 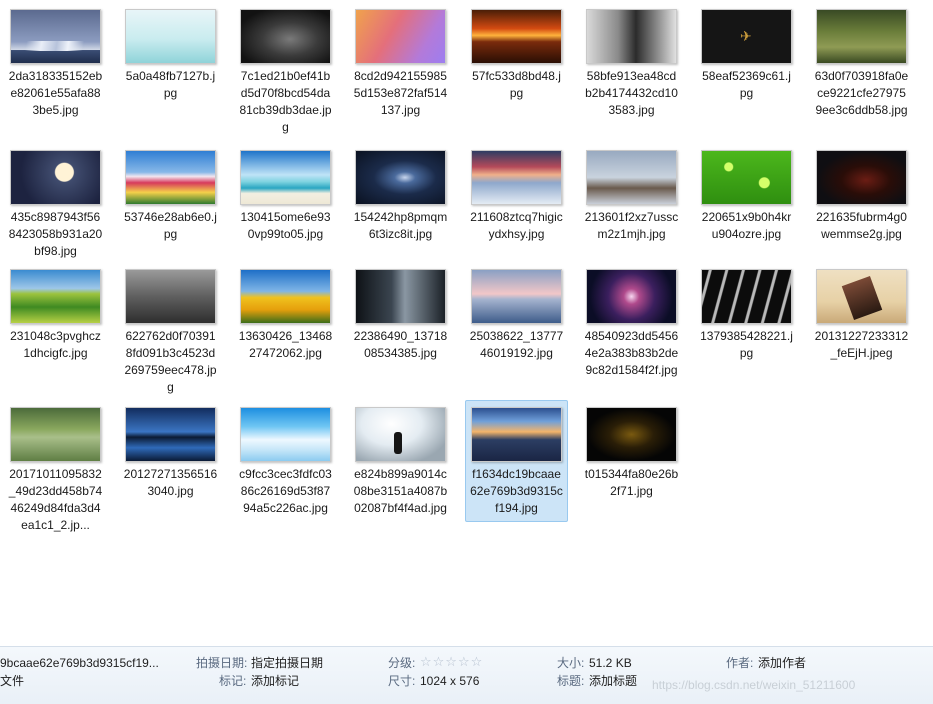 What do you see at coordinates (861, 345) in the screenshot?
I see `file-name: 20131227233312_feEjH.jpeg` at bounding box center [861, 345].